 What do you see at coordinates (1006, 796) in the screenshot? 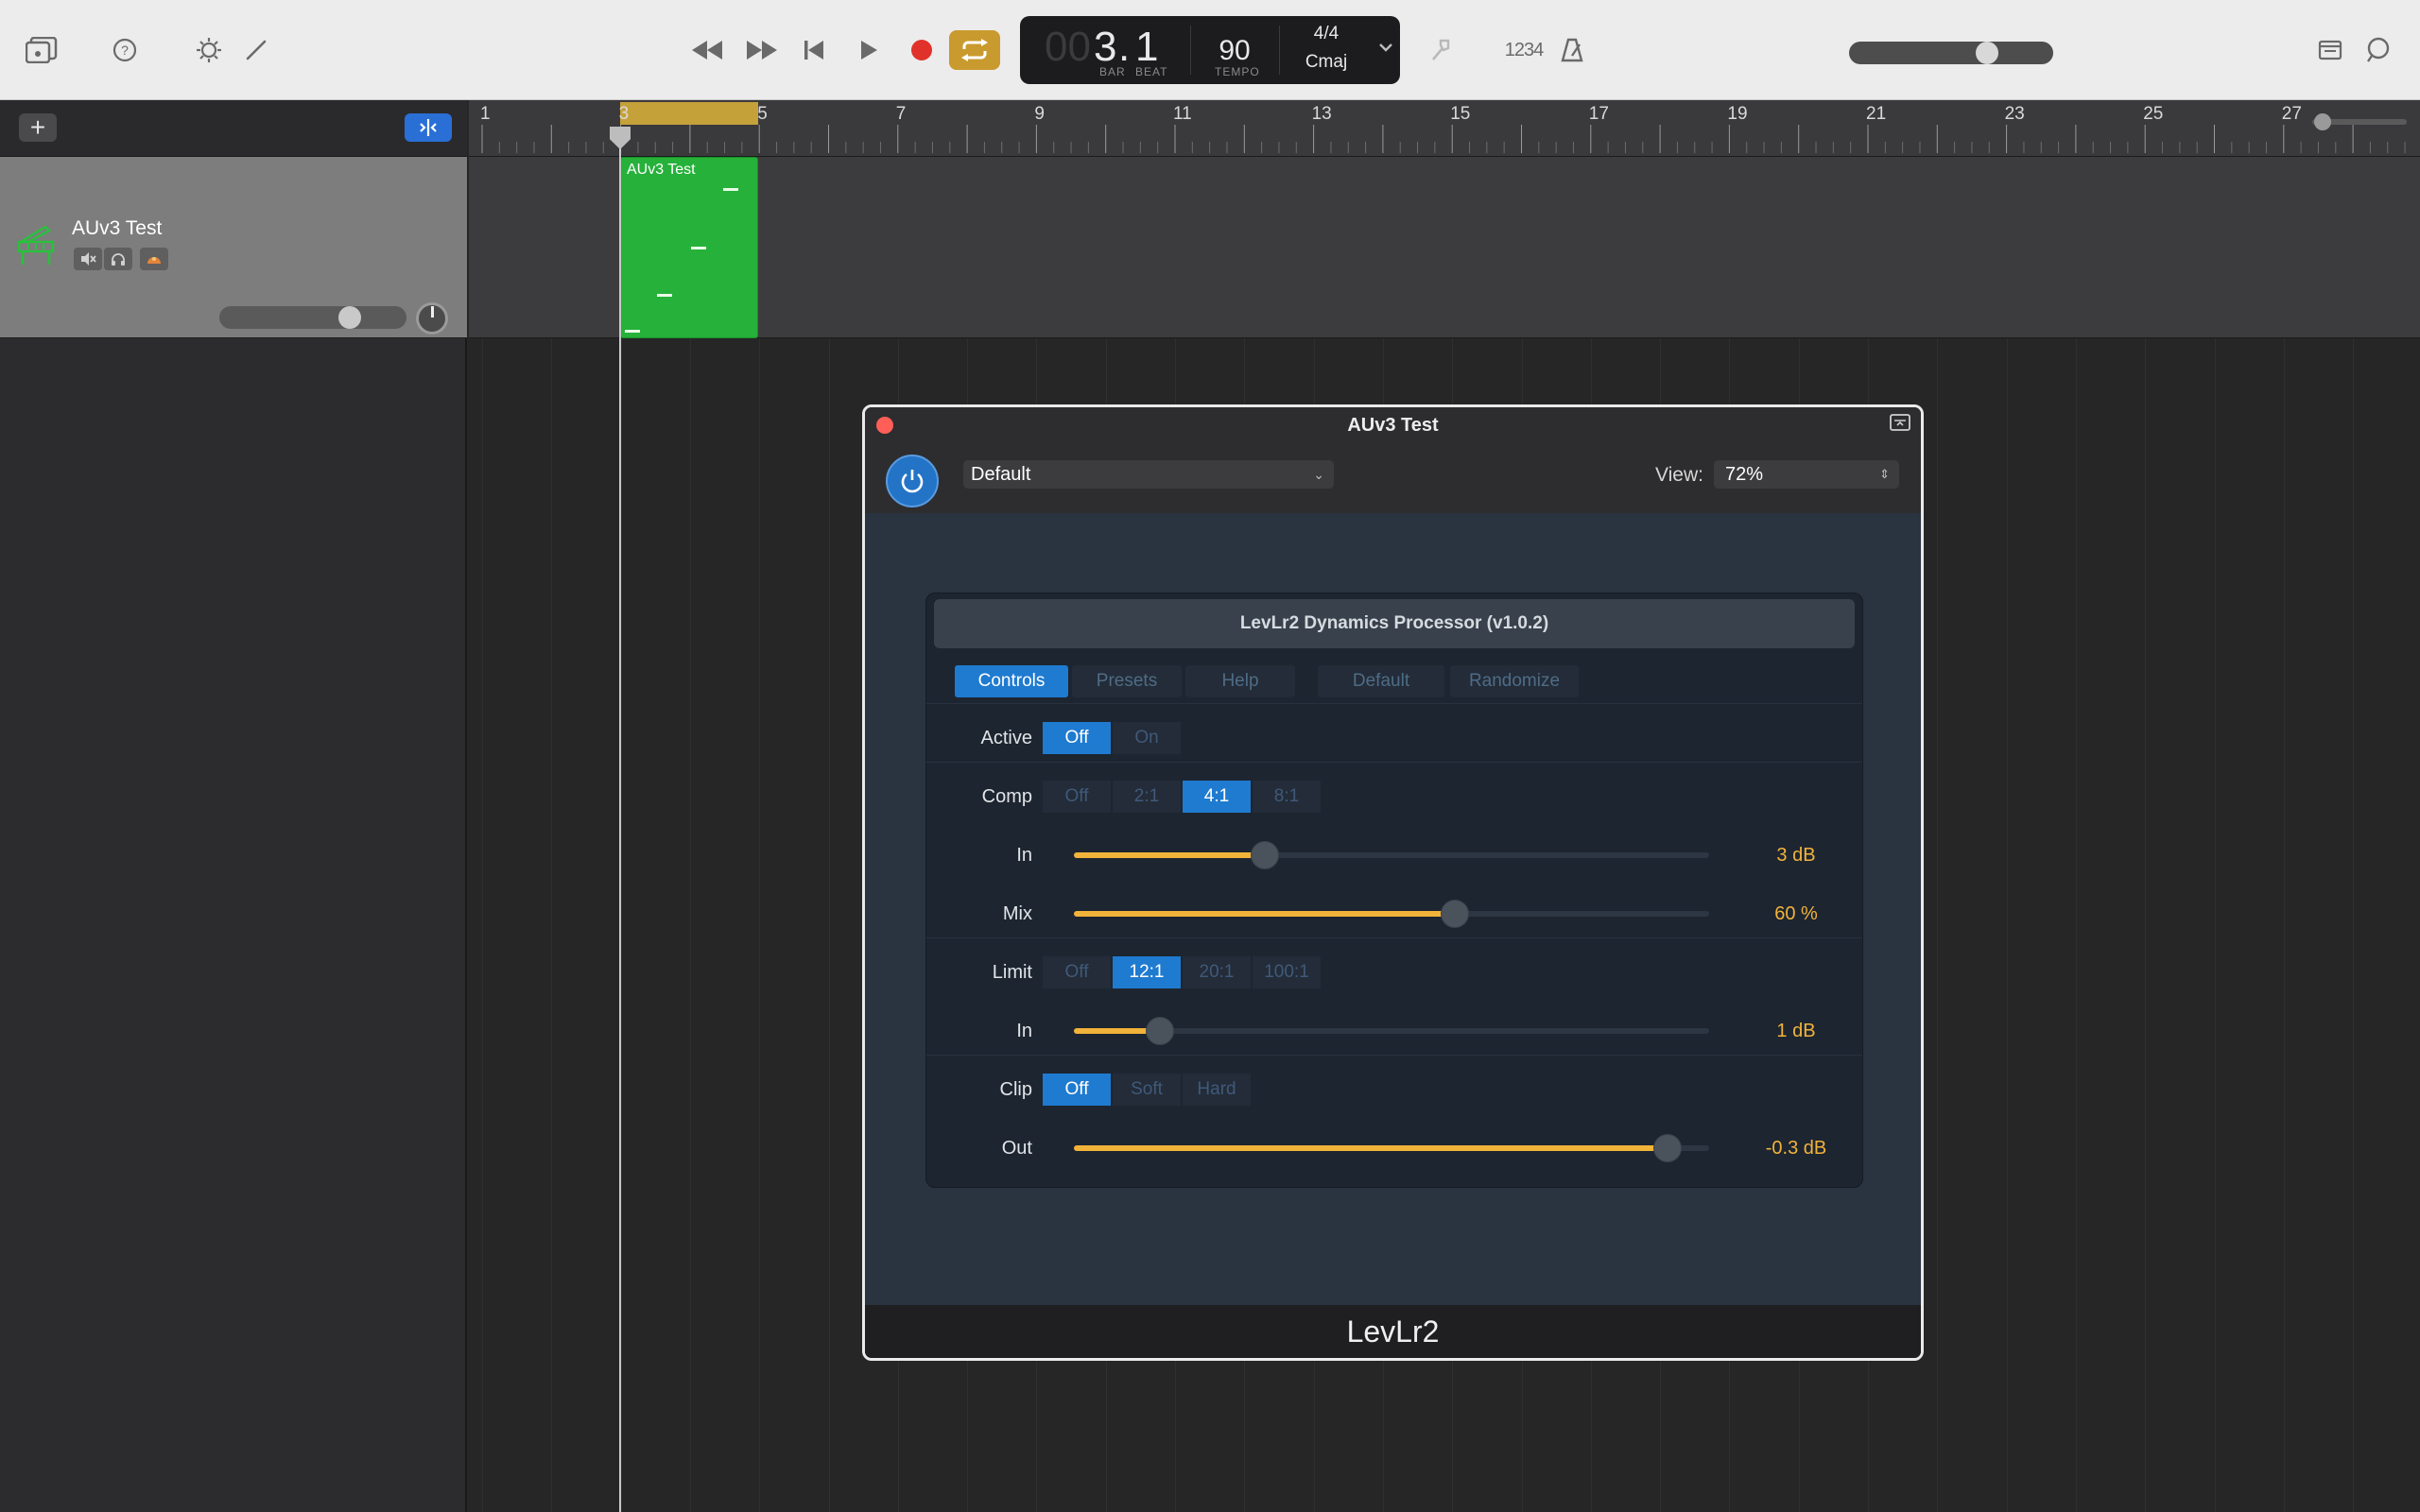
I see `comp-label: Comp` at bounding box center [1006, 796].